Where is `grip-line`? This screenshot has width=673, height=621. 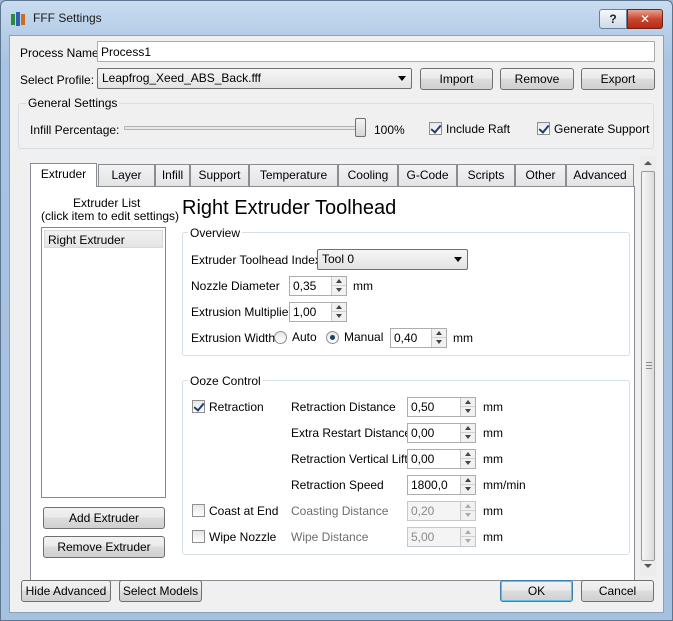 grip-line is located at coordinates (649, 365).